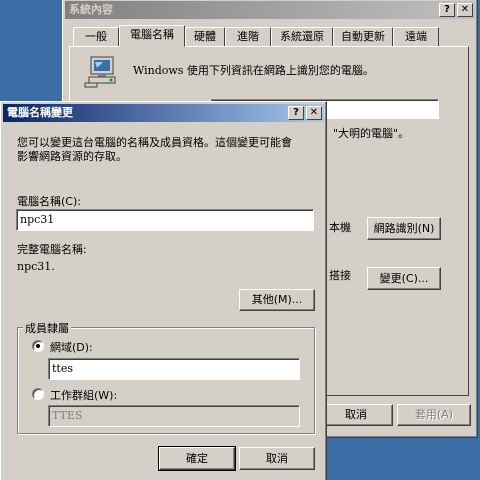 Image resolution: width=480 pixels, height=480 pixels. What do you see at coordinates (91, 9) in the screenshot?
I see `system-properties-title: 系統內容` at bounding box center [91, 9].